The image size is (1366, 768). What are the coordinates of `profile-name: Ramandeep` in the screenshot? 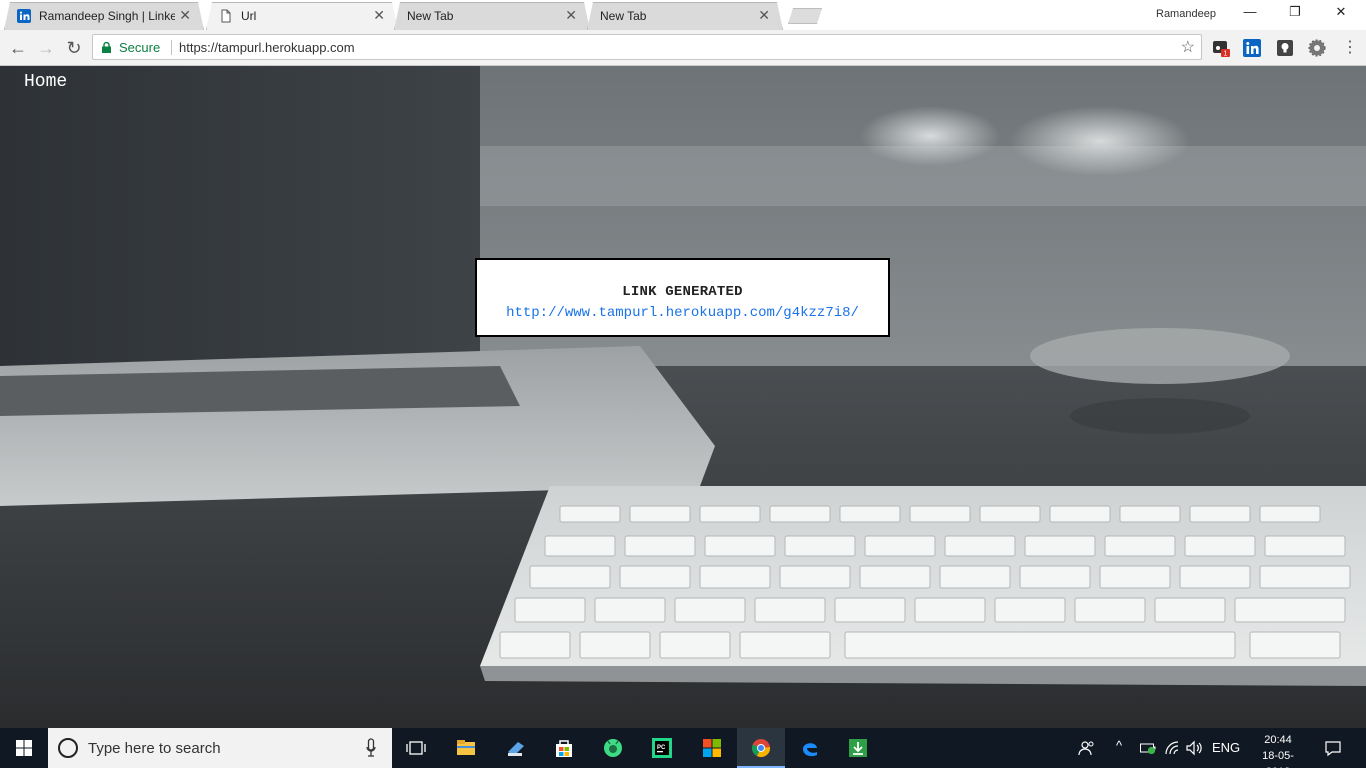 It's located at (1186, 14).